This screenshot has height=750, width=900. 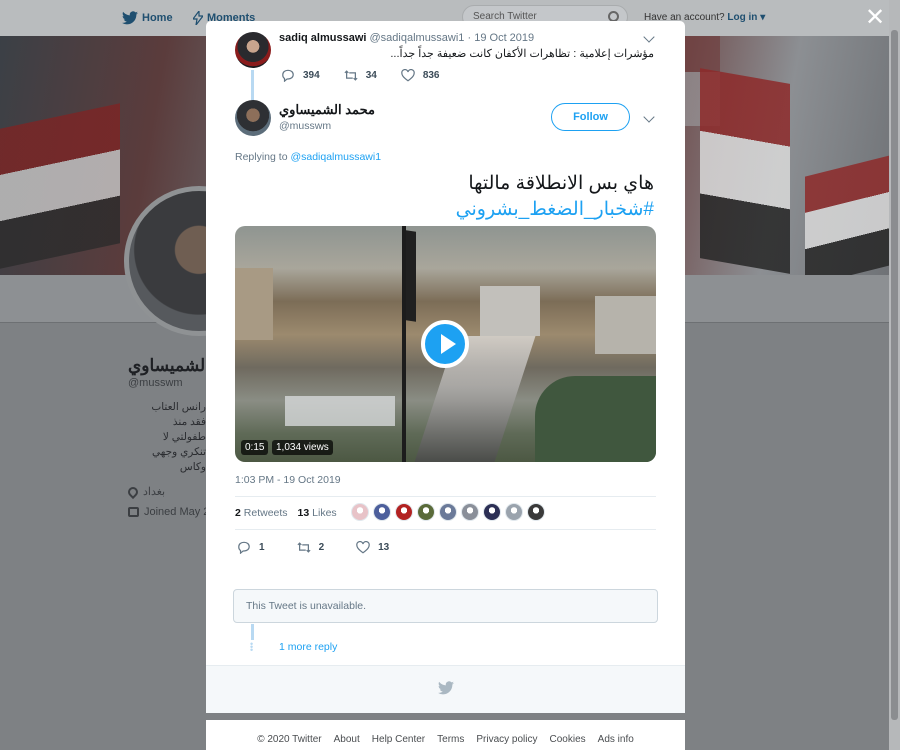 What do you see at coordinates (371, 75) in the screenshot?
I see `retweet-count: 34` at bounding box center [371, 75].